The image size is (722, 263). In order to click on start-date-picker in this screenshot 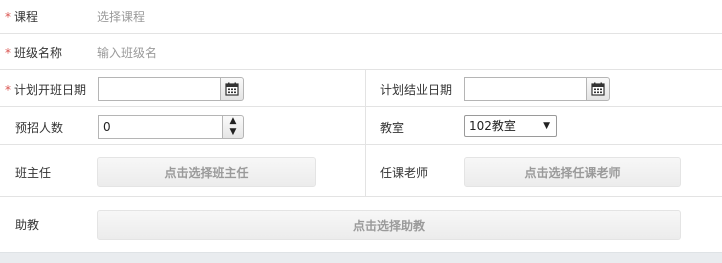, I will do `click(172, 89)`.